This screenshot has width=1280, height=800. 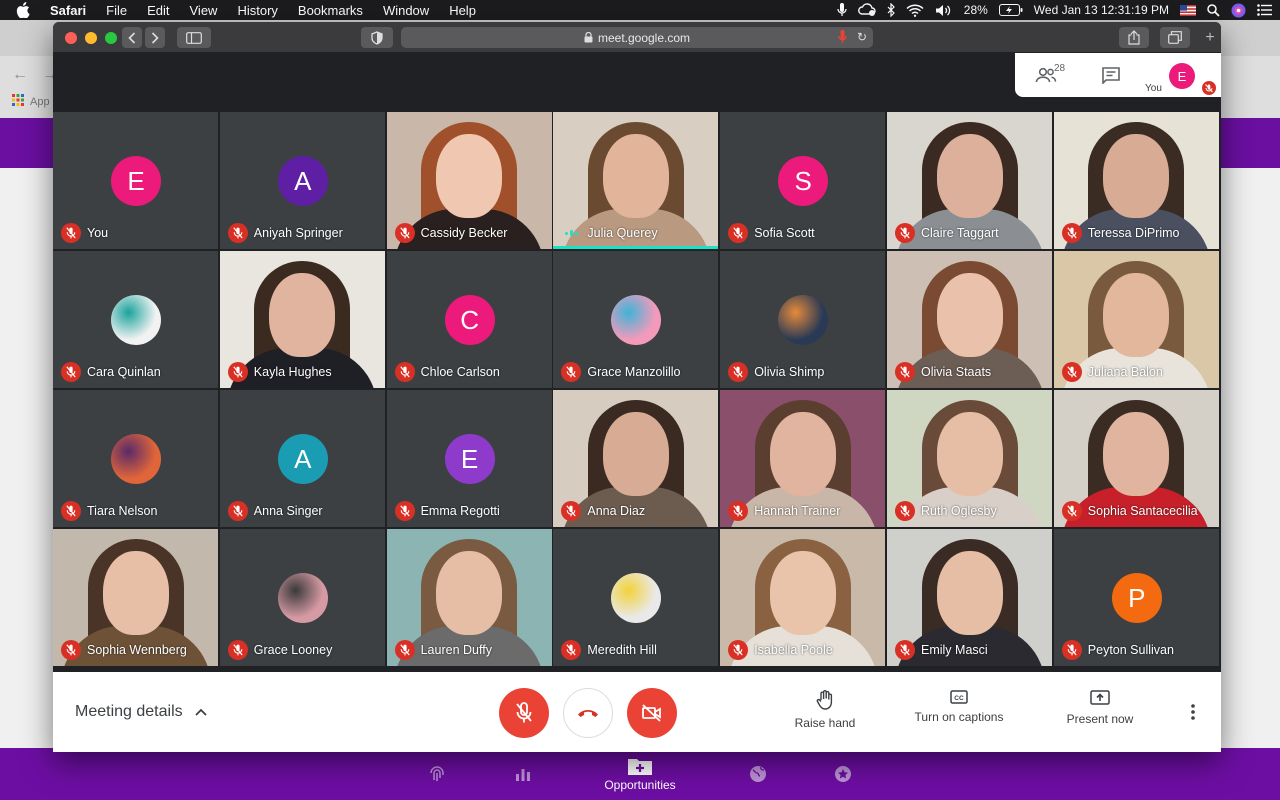 I want to click on participant-tile: Lauren Duffy, so click(x=469, y=597).